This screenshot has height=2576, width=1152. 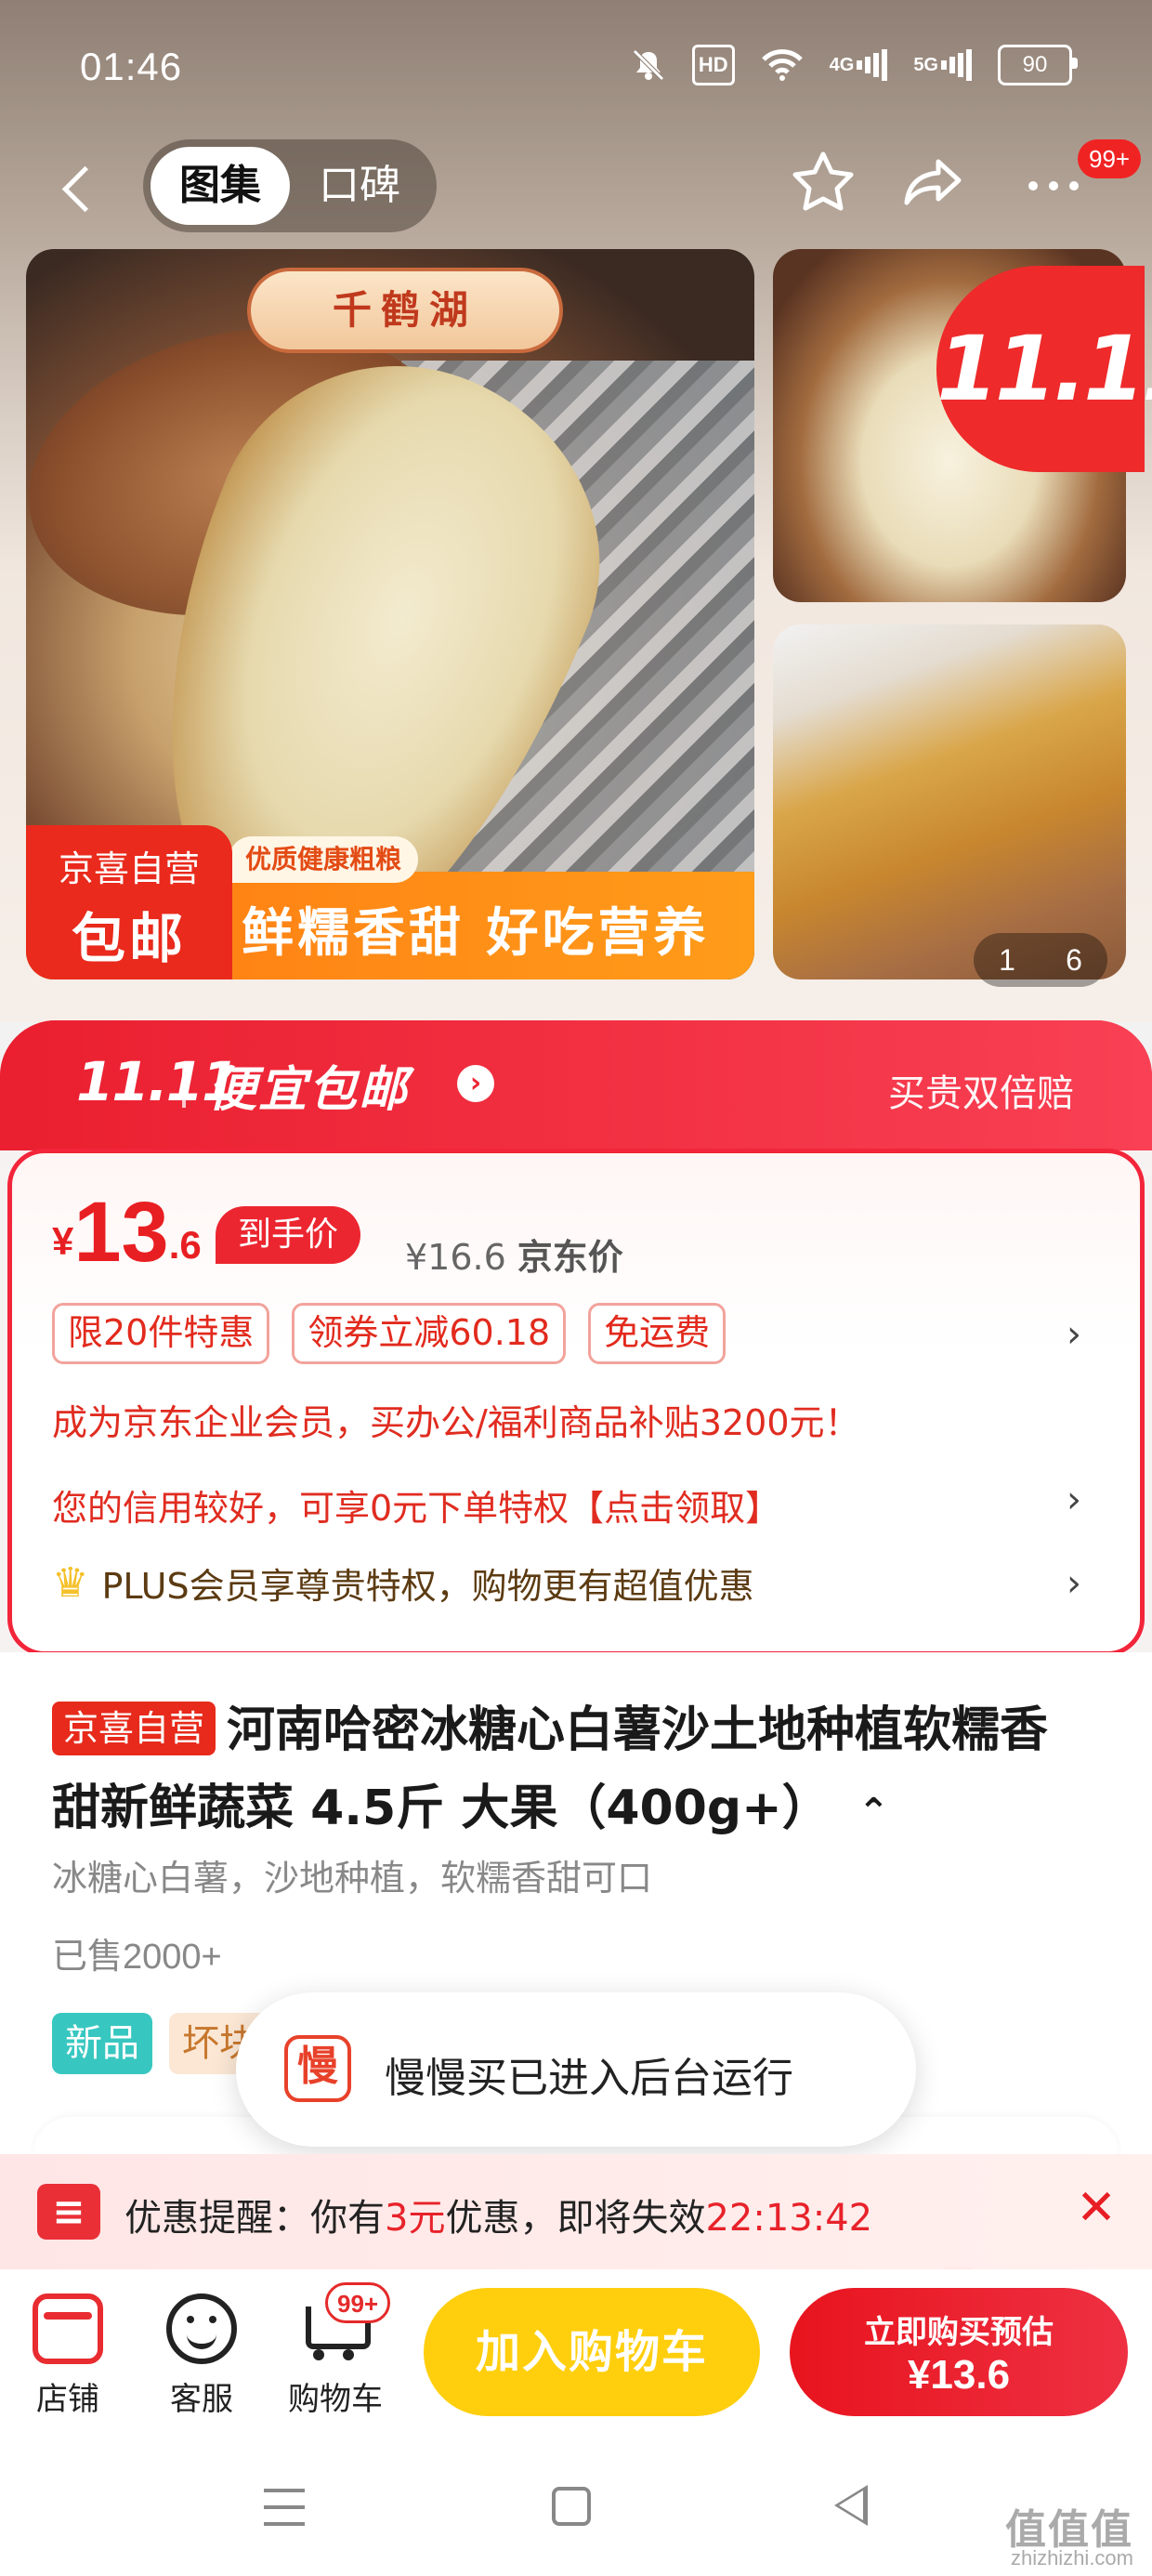 I want to click on jd-price-label: 京东价, so click(x=570, y=1257).